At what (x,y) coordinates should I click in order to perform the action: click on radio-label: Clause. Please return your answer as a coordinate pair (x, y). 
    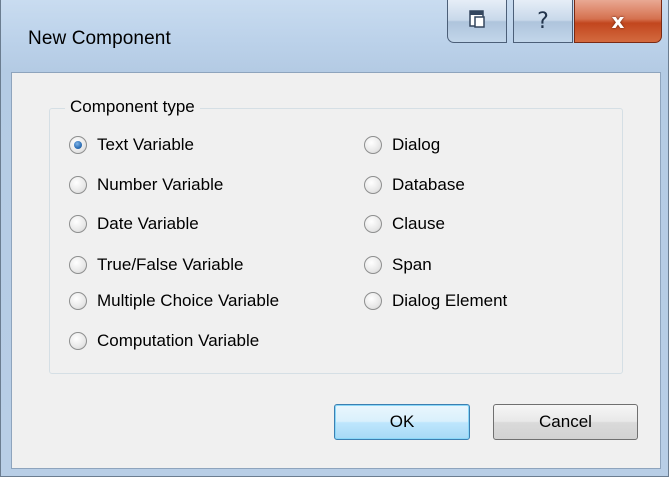
    Looking at the image, I should click on (418, 223).